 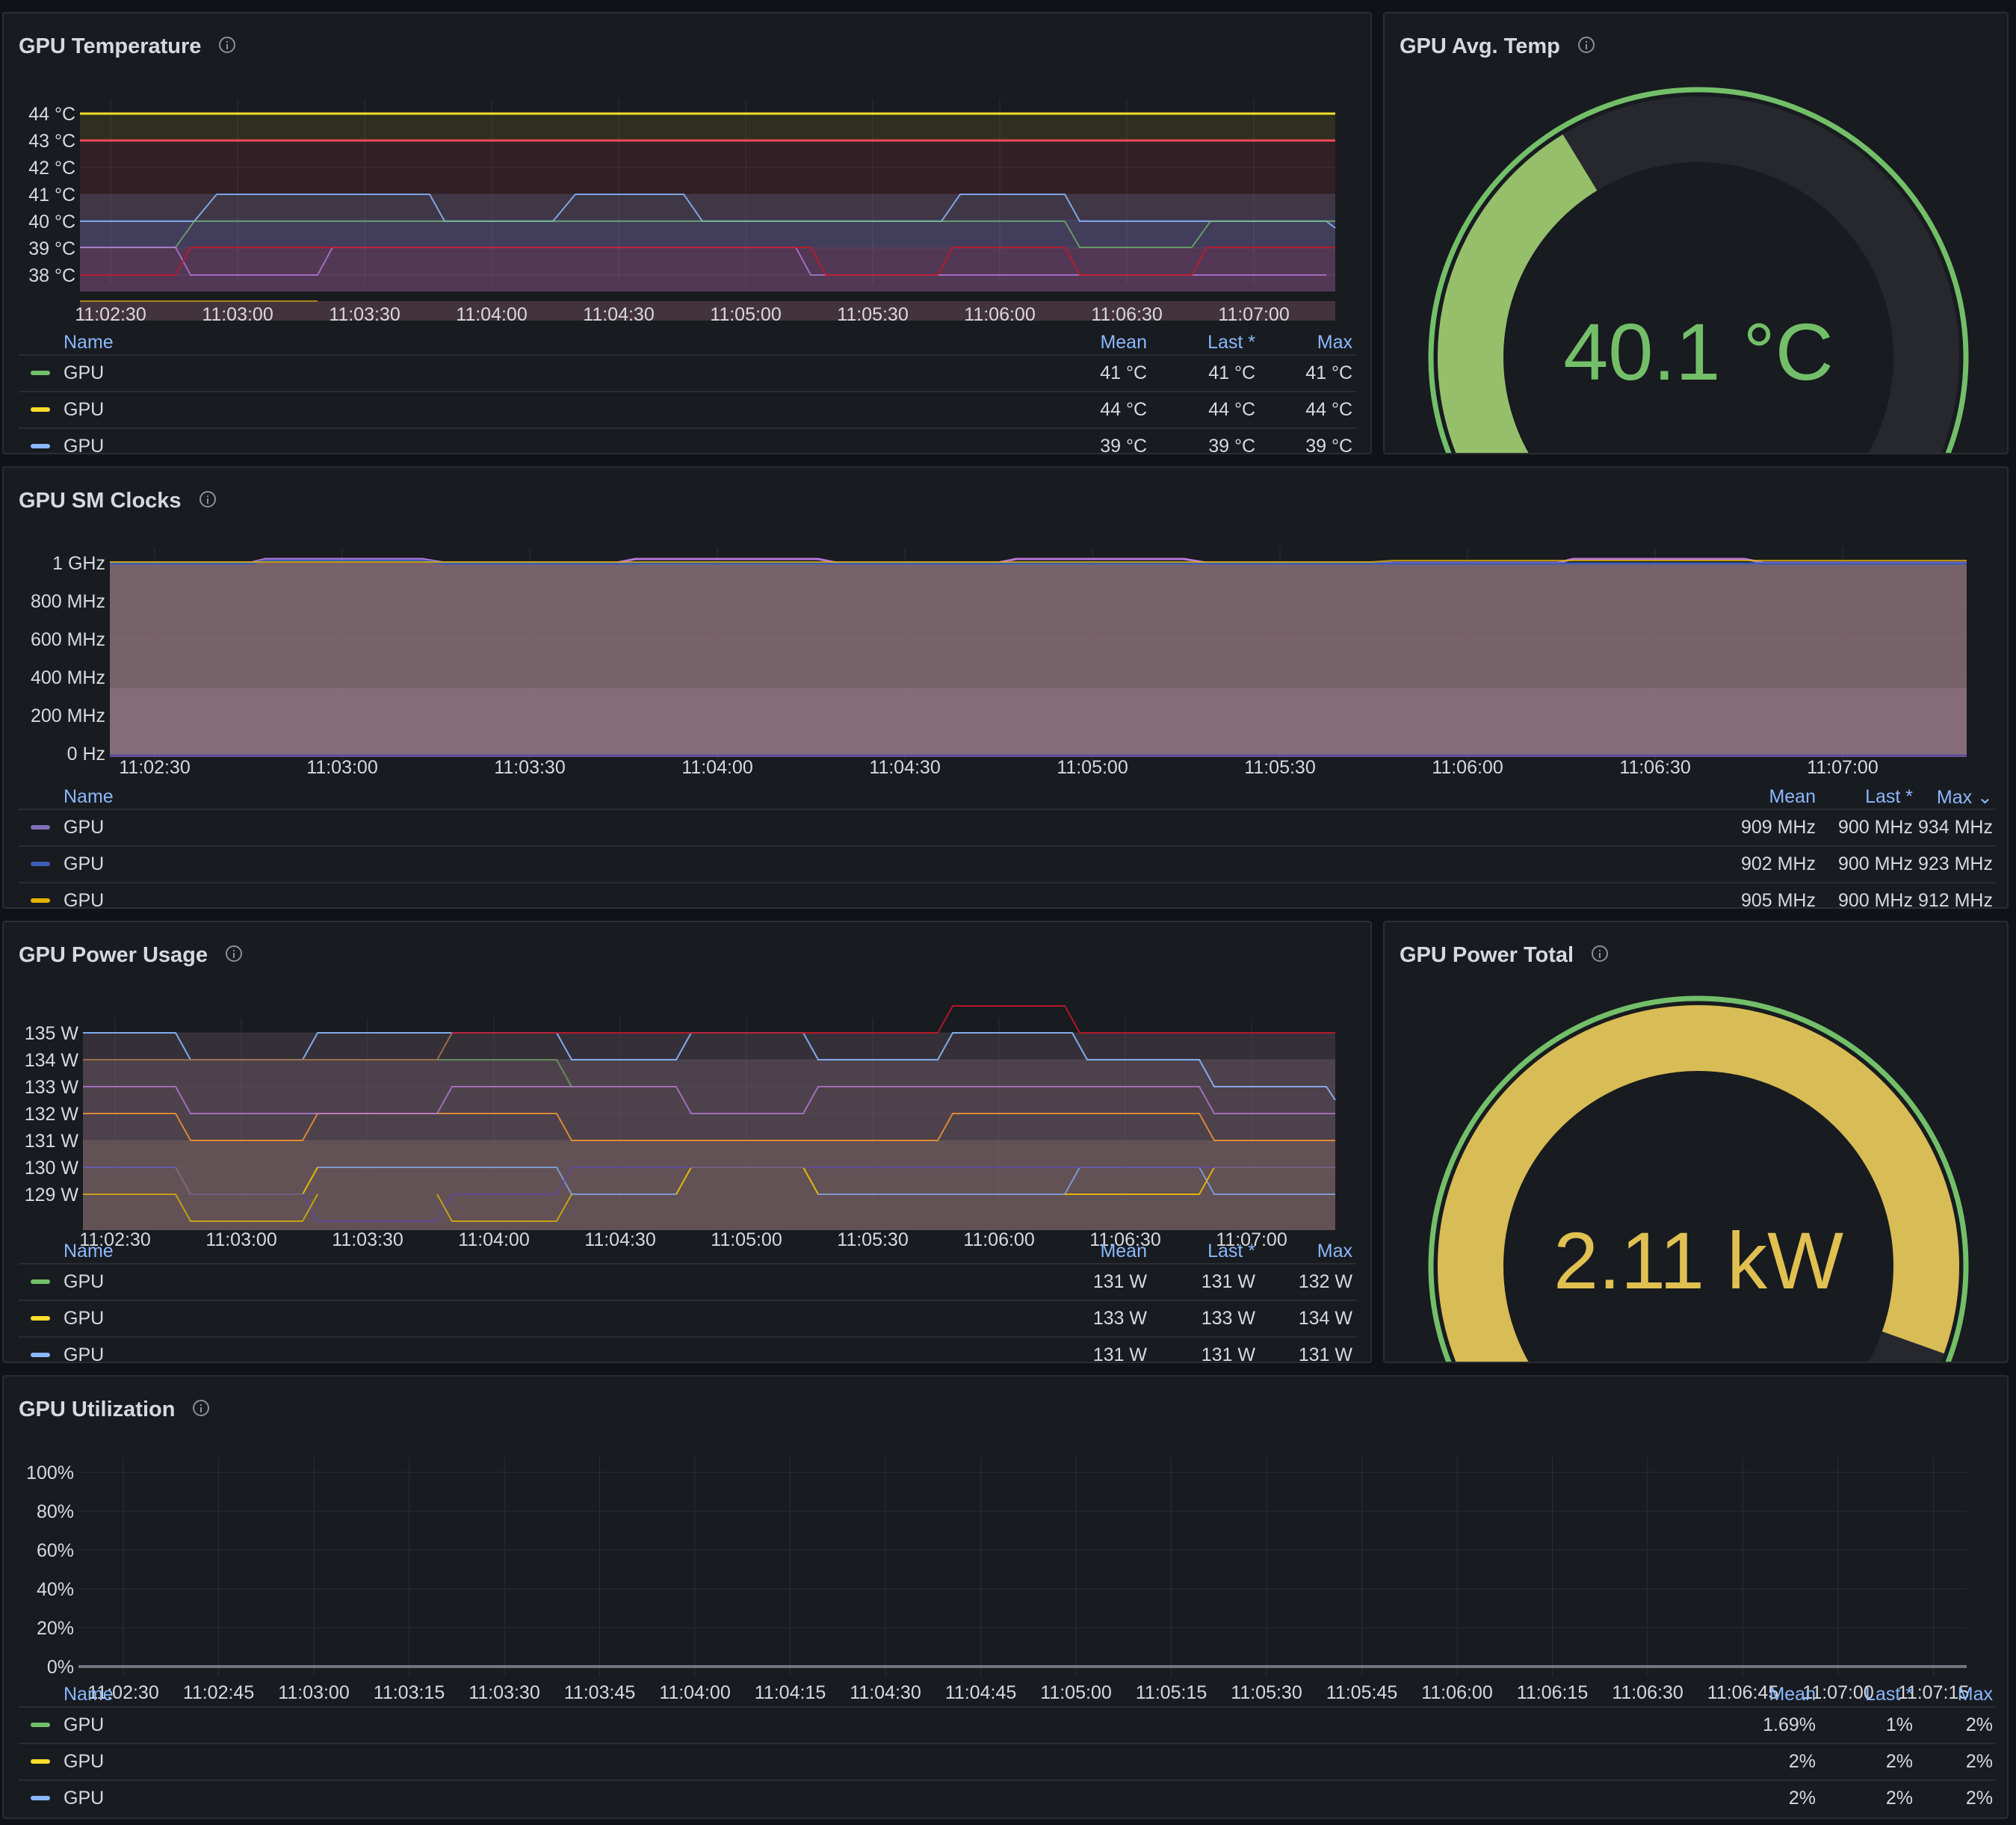 I want to click on legend-col-max: Max ⌄, so click(x=1937, y=798).